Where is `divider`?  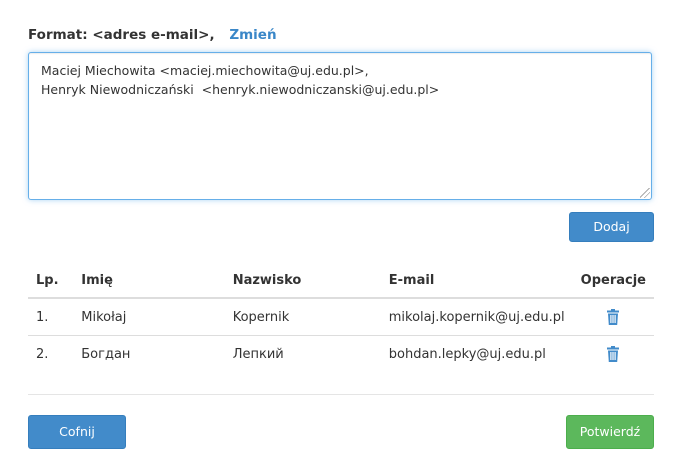 divider is located at coordinates (341, 394).